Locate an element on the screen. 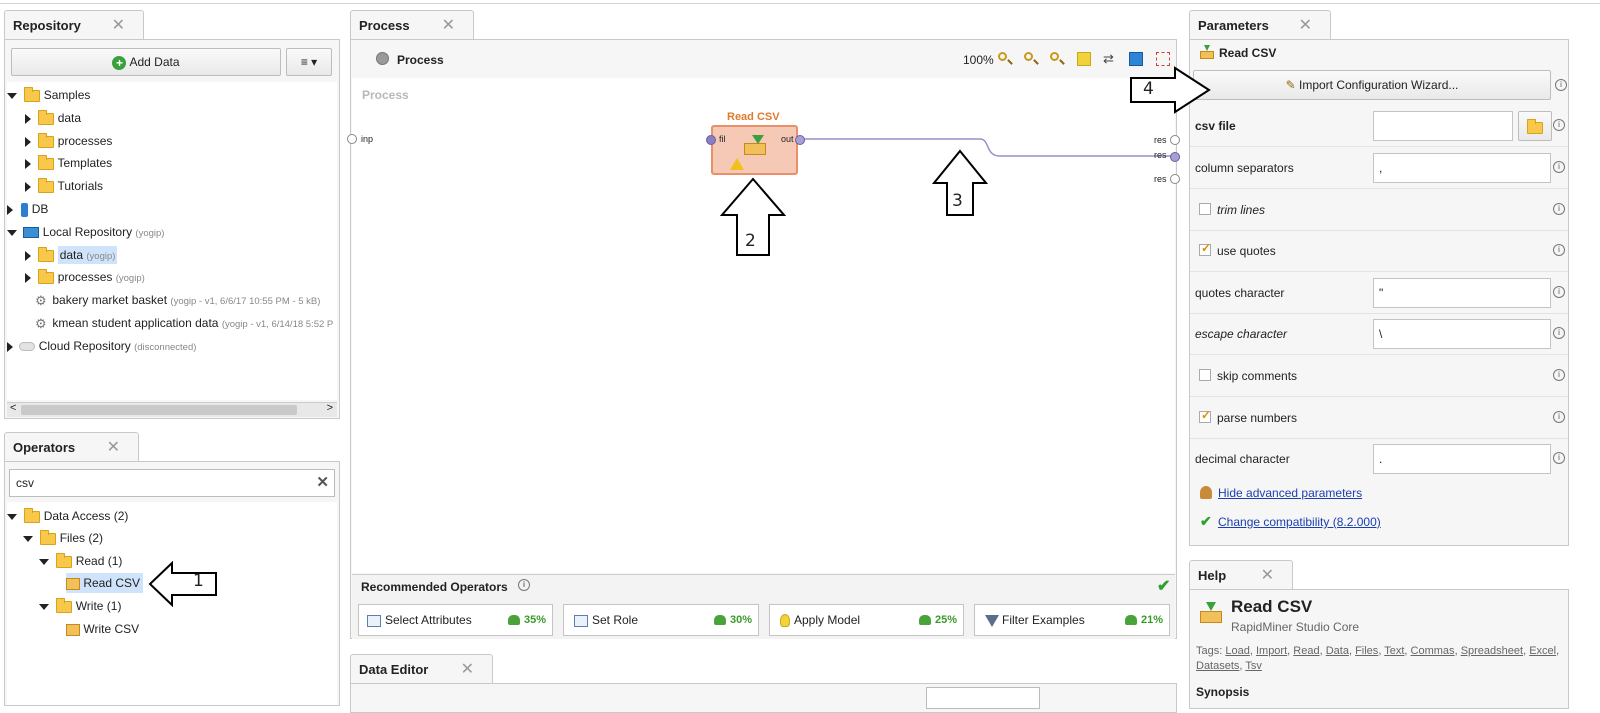 Image resolution: width=1600 pixels, height=713 pixels. op-tree-write: Write (1) is located at coordinates (80, 606).